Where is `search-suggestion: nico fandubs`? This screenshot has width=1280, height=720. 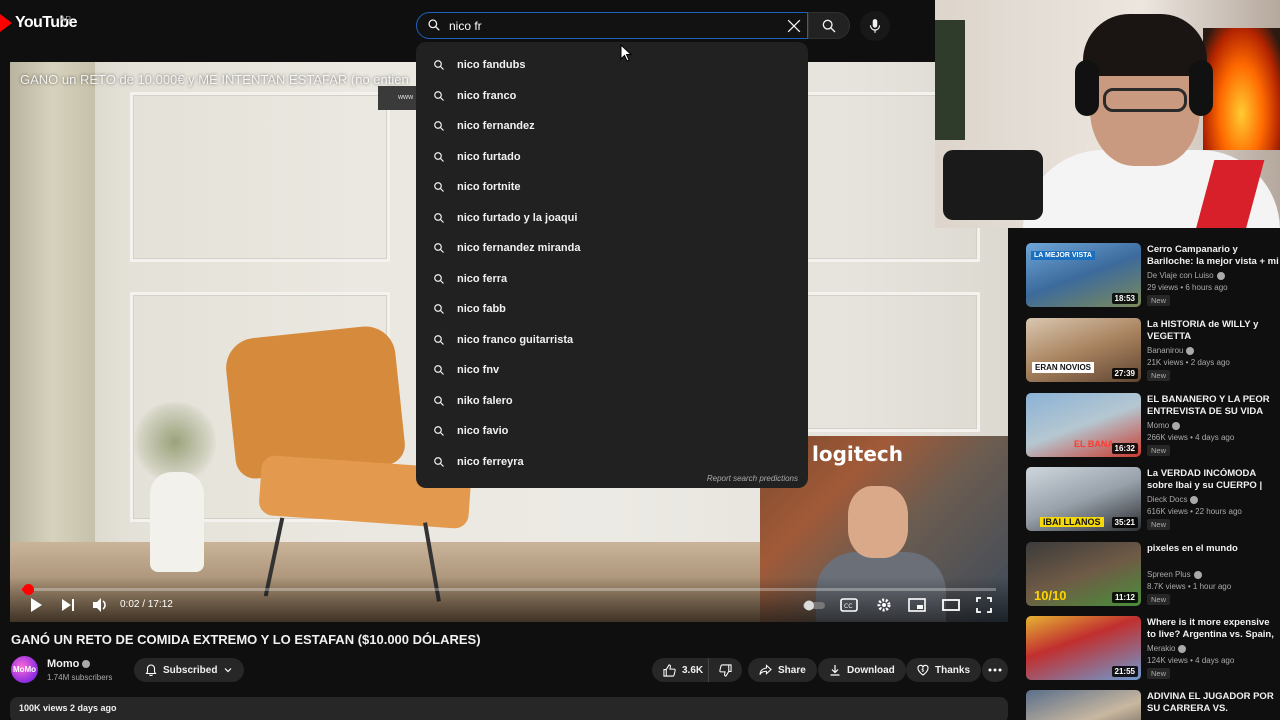
search-suggestion: nico fandubs is located at coordinates (612, 65).